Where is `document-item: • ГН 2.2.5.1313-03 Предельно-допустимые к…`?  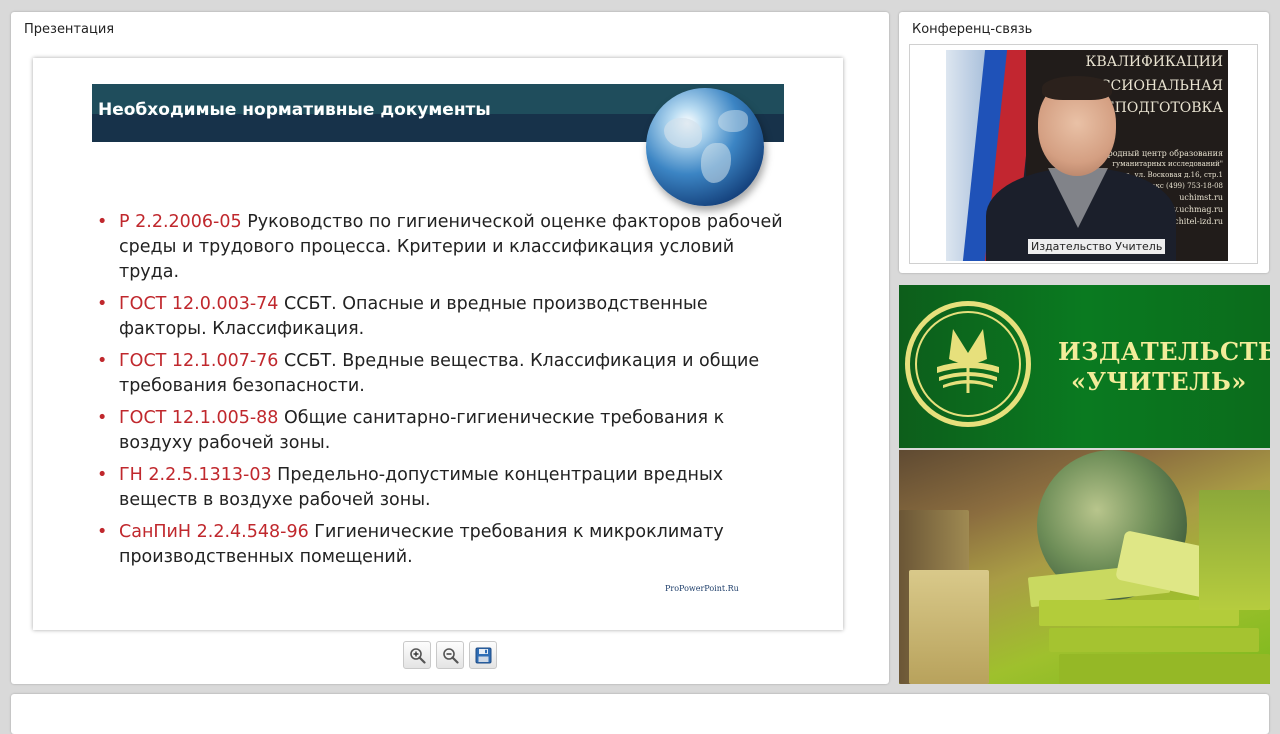 document-item: • ГН 2.2.5.1313-03 Предельно-допустимые к… is located at coordinates (447, 488).